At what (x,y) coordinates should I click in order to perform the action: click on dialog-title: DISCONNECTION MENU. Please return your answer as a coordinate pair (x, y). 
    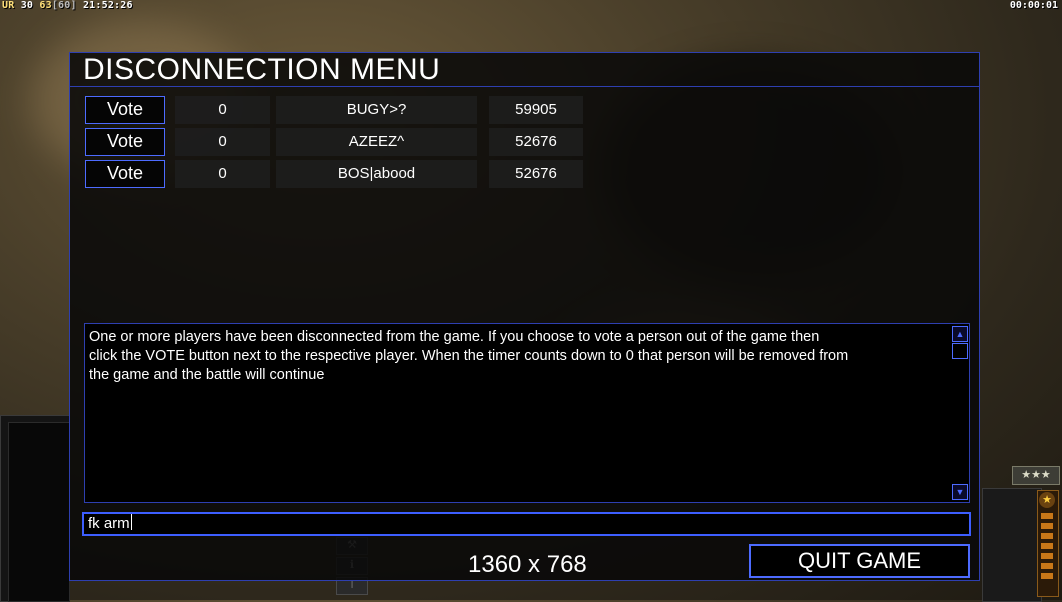
    Looking at the image, I should click on (262, 69).